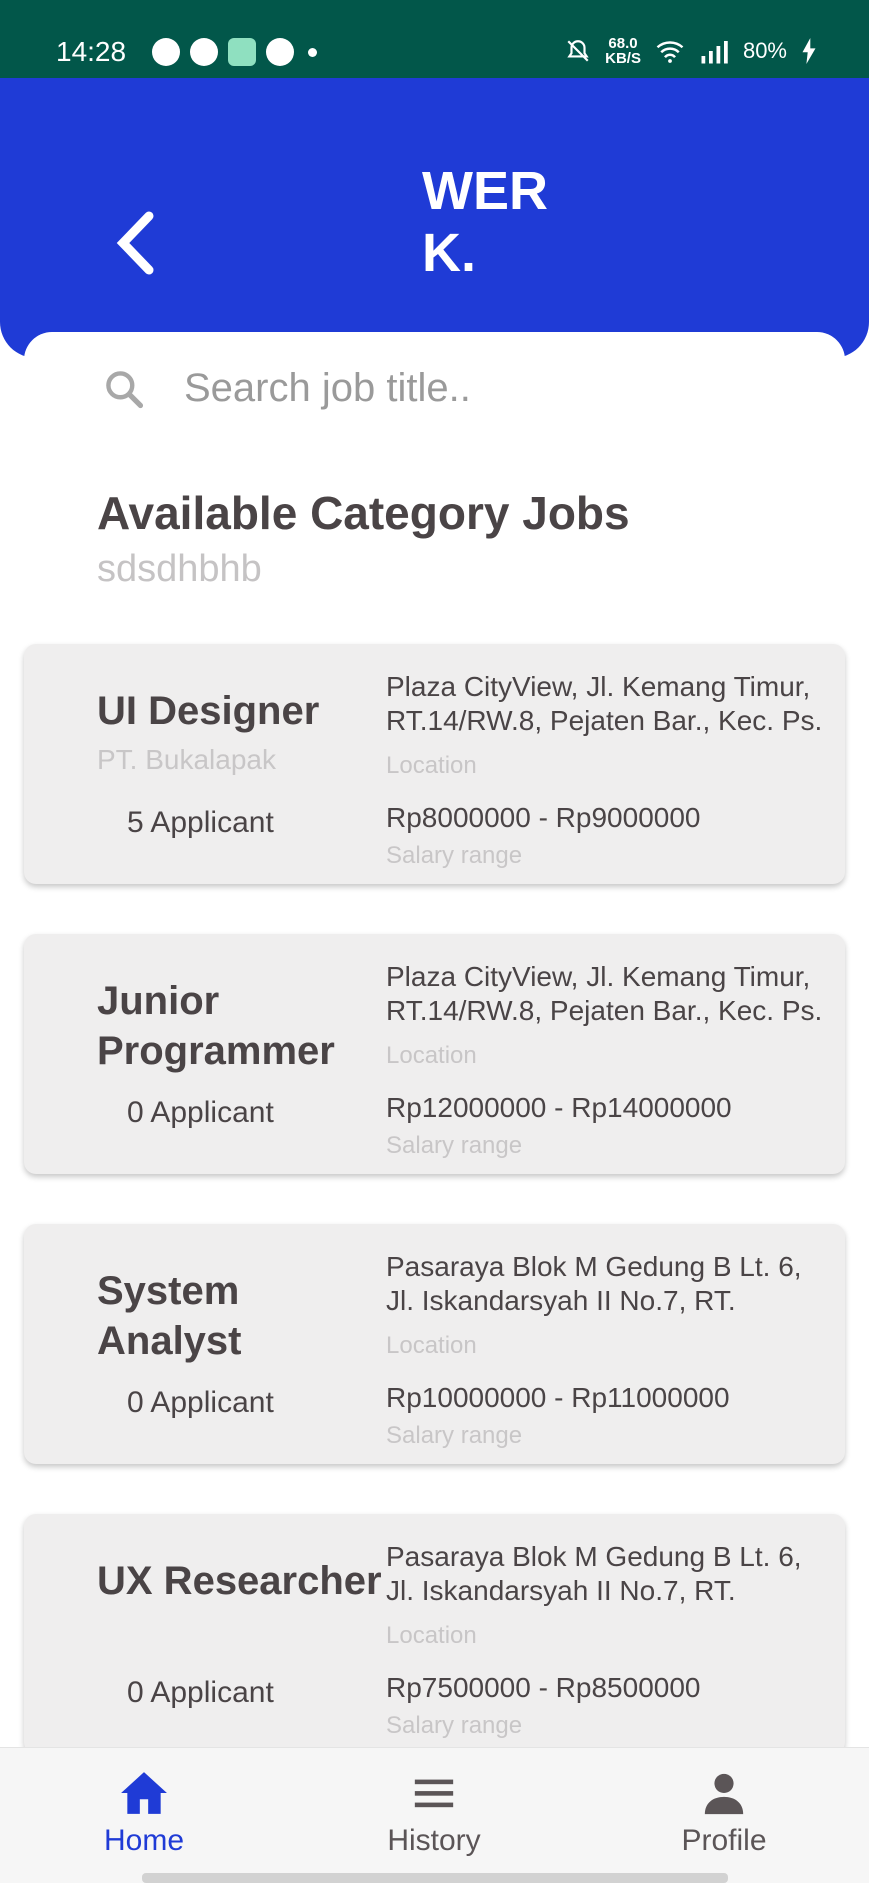 The height and width of the screenshot is (1883, 869). Describe the element at coordinates (623, 43) in the screenshot. I see `net-speed-value: 68.0` at that location.